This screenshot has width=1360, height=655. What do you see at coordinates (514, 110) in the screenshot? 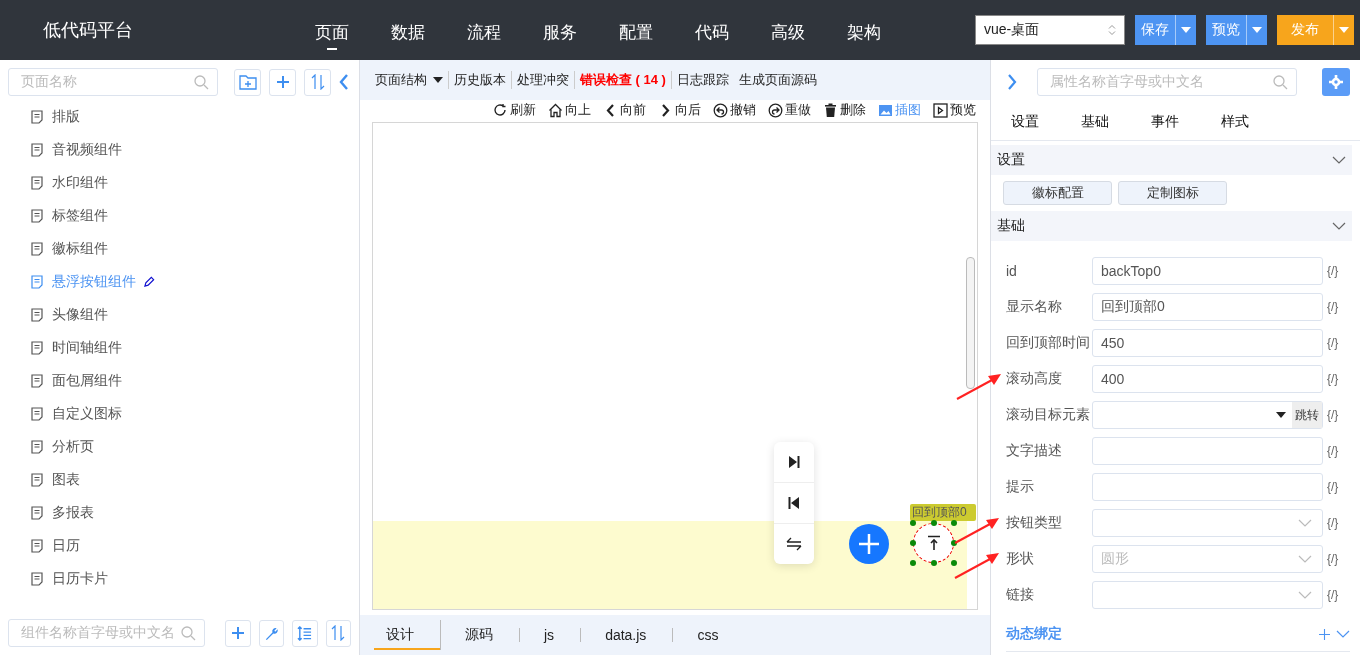
I see `canvas-action-button: 刷新` at bounding box center [514, 110].